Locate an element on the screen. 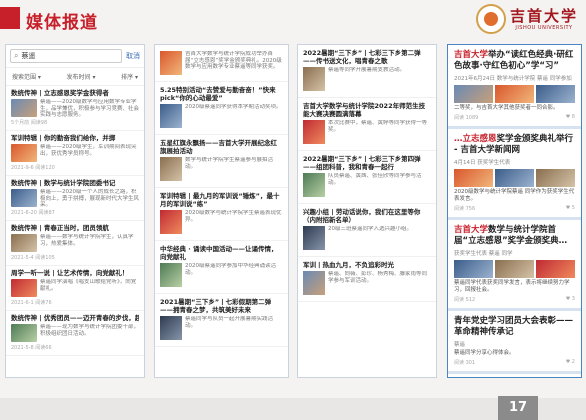  read-count: 阅读 1089 is located at coordinates (466, 118).